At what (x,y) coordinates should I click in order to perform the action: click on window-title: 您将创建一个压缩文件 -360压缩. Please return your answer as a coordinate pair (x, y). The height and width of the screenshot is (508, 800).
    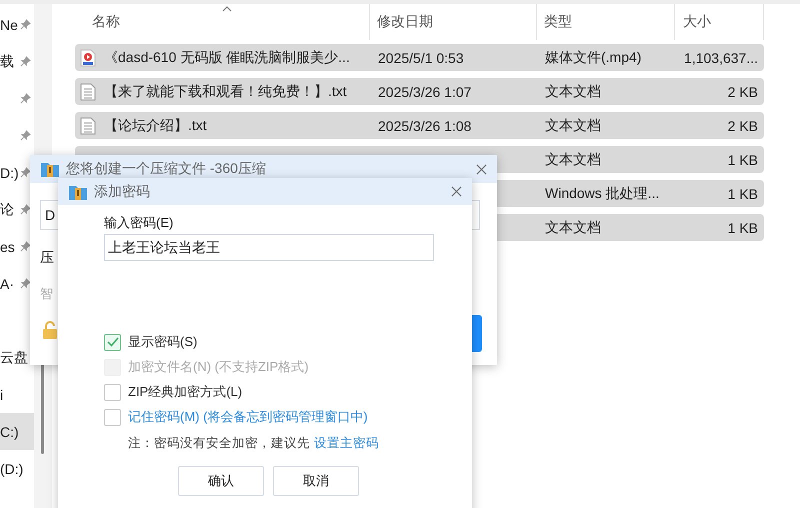
    Looking at the image, I should click on (166, 169).